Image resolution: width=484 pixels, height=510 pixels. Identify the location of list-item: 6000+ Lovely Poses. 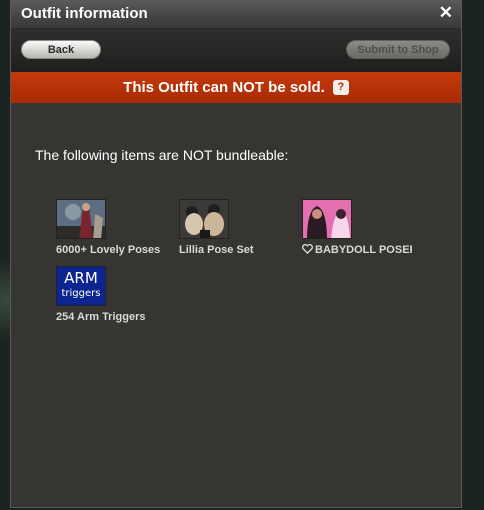
(115, 227).